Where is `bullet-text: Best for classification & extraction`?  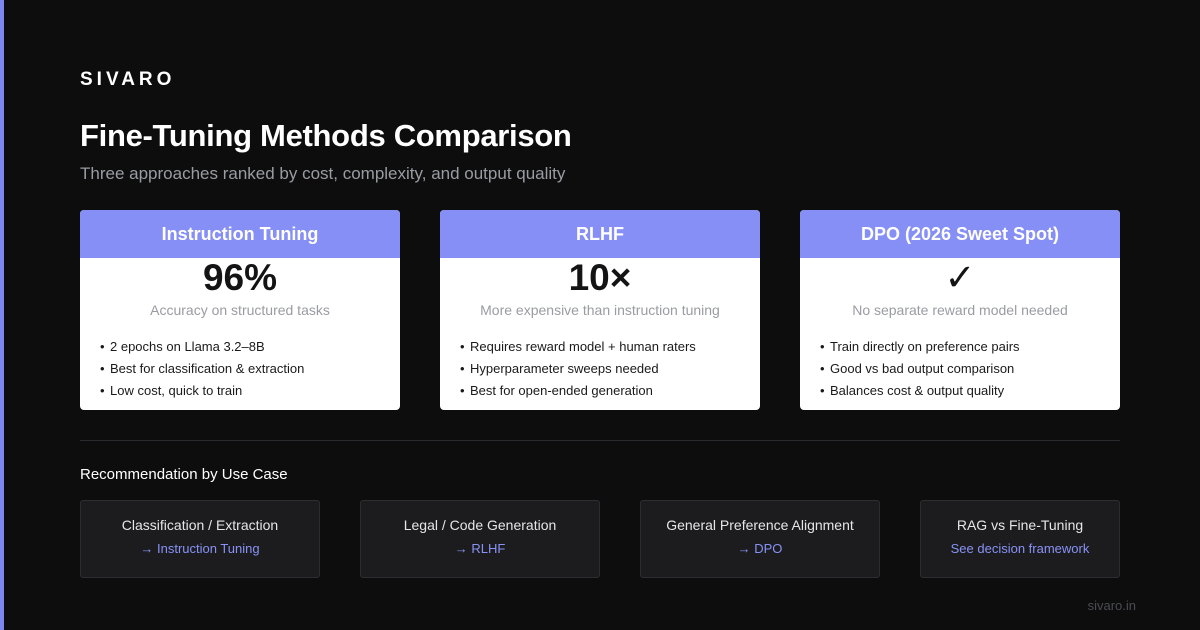
bullet-text: Best for classification & extraction is located at coordinates (207, 368).